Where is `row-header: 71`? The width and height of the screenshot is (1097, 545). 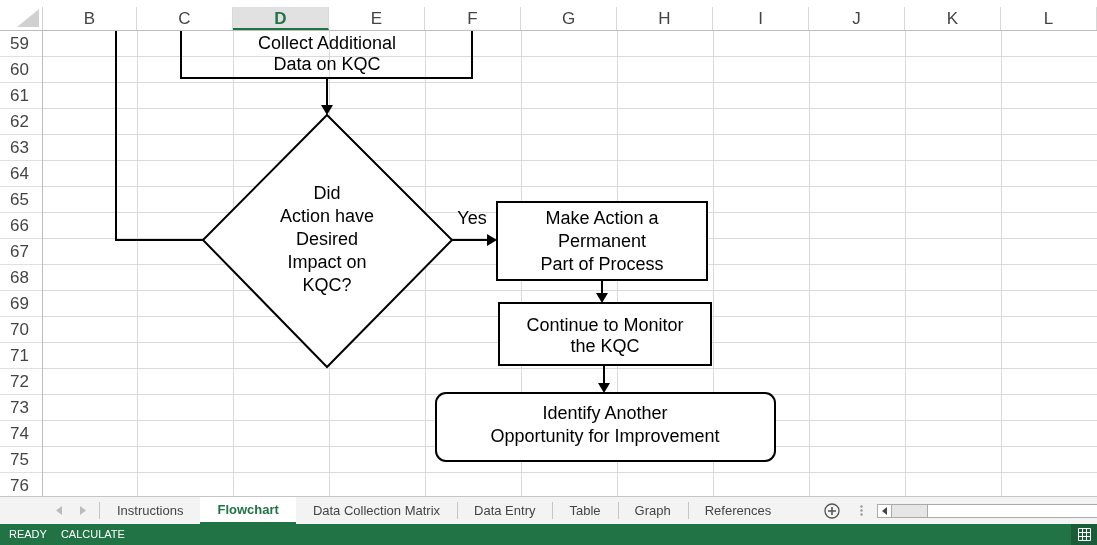
row-header: 71 is located at coordinates (21, 356).